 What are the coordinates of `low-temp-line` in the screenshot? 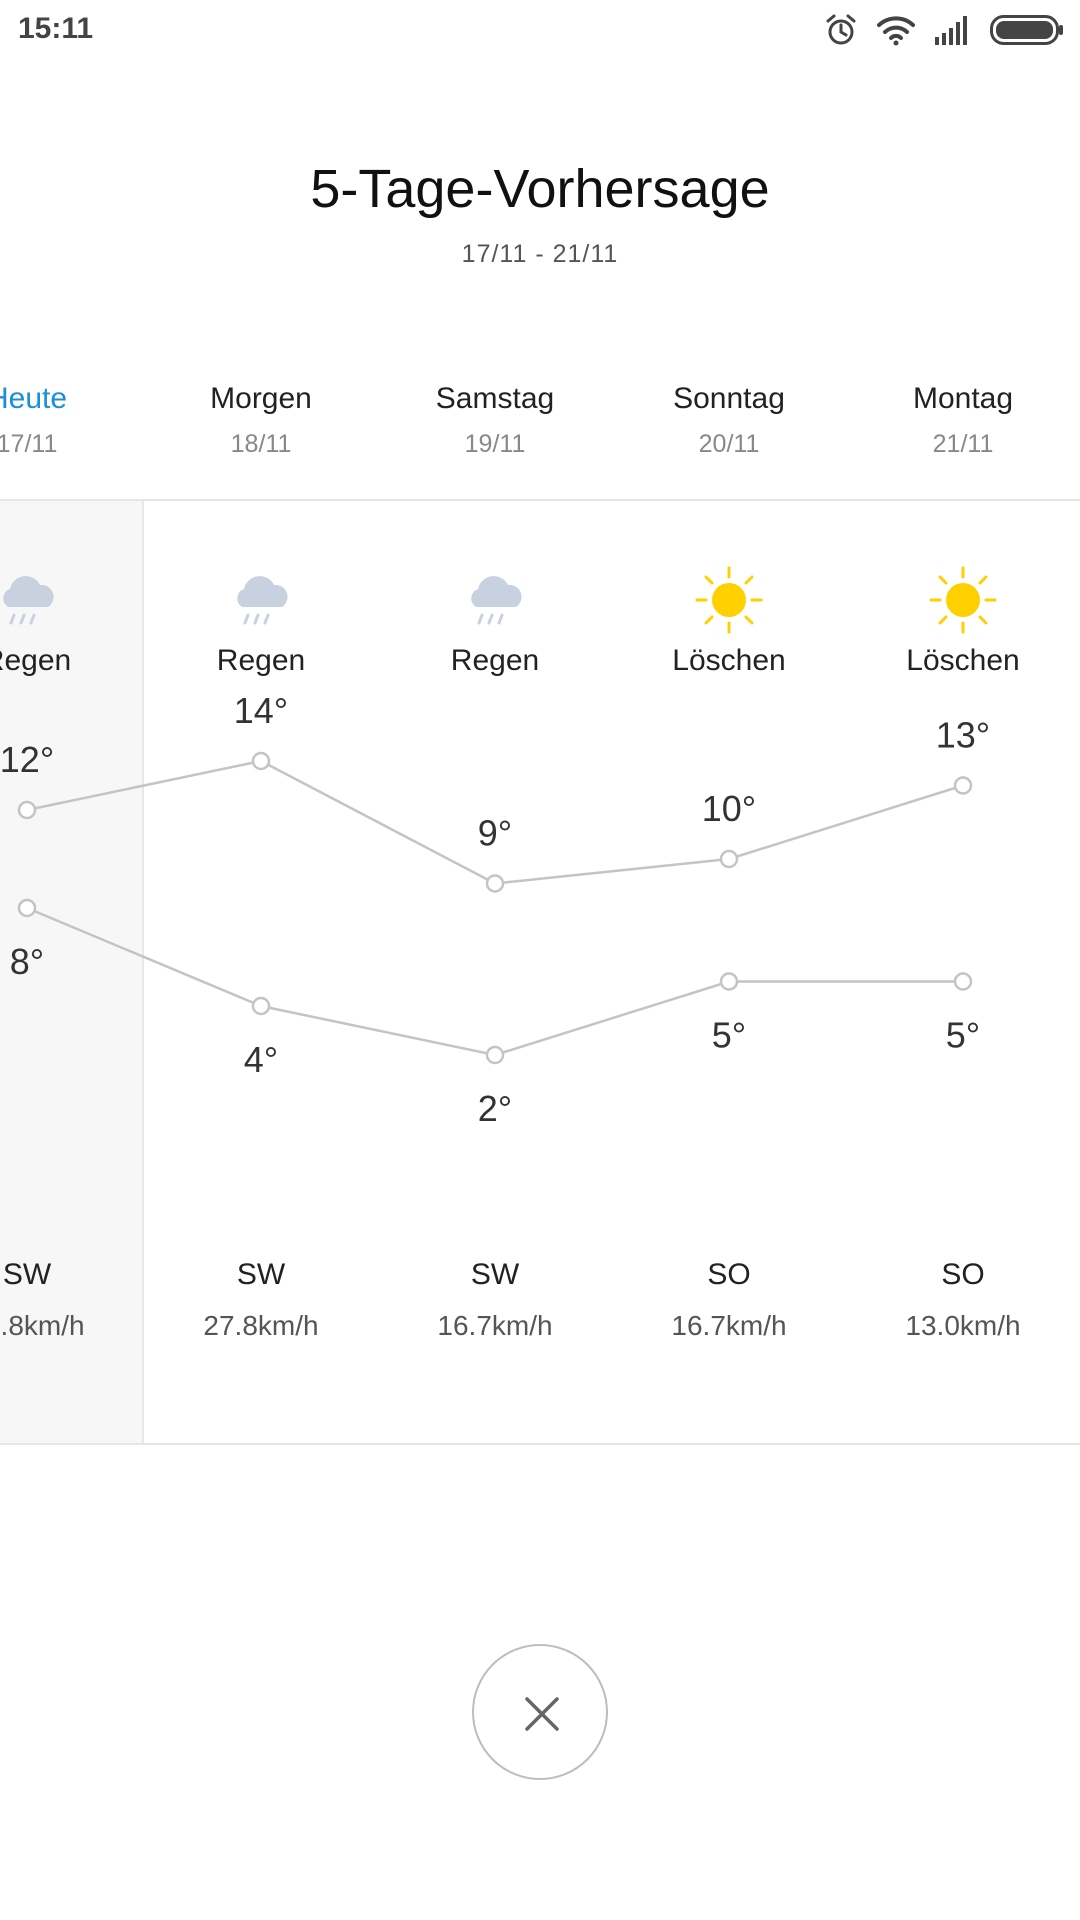 It's located at (494, 981).